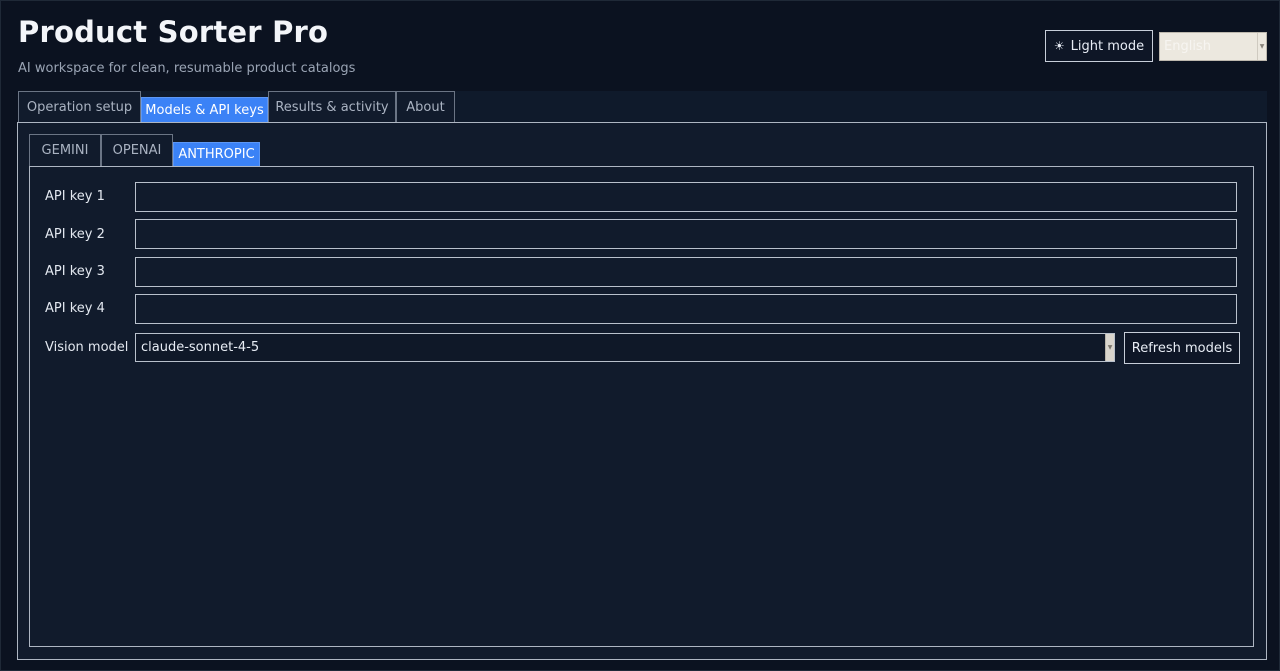 Image resolution: width=1280 pixels, height=671 pixels. I want to click on tab-about: About, so click(425, 107).